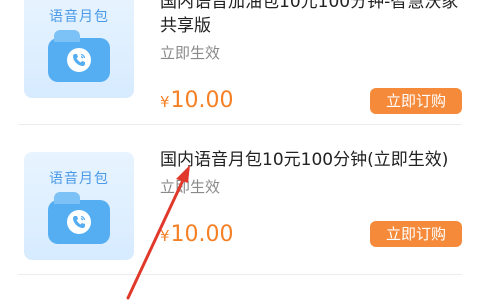  I want to click on product-title: 国内语音月包10元100分钟(立即生效), so click(310, 160).